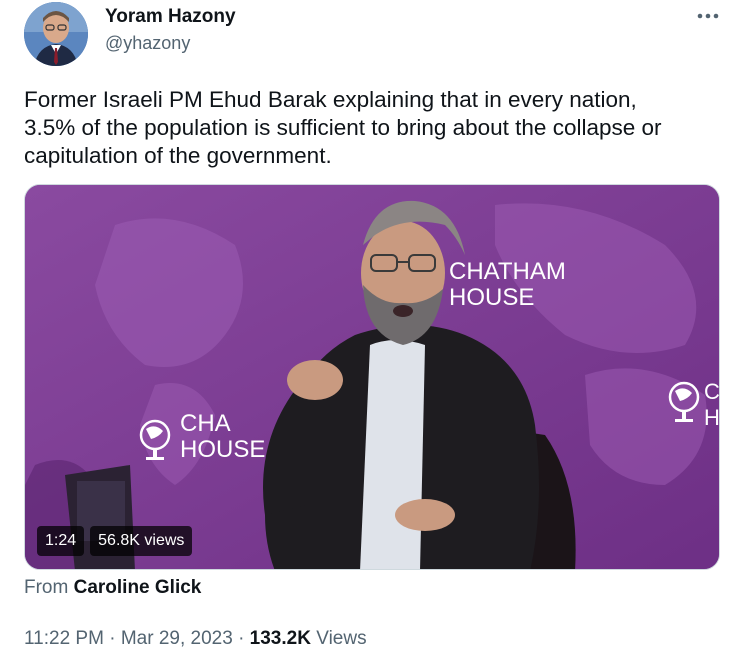 This screenshot has height=665, width=746. I want to click on svg-text: CHATHAM, so click(507, 271).